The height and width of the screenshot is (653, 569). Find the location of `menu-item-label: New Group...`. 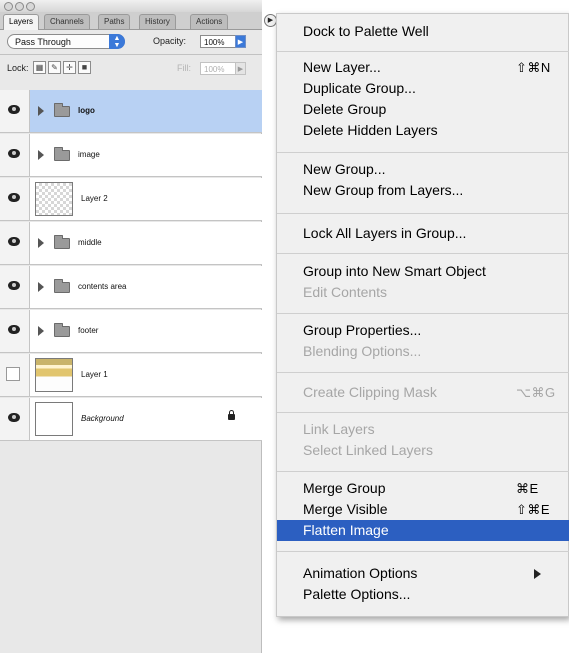

menu-item-label: New Group... is located at coordinates (344, 169).